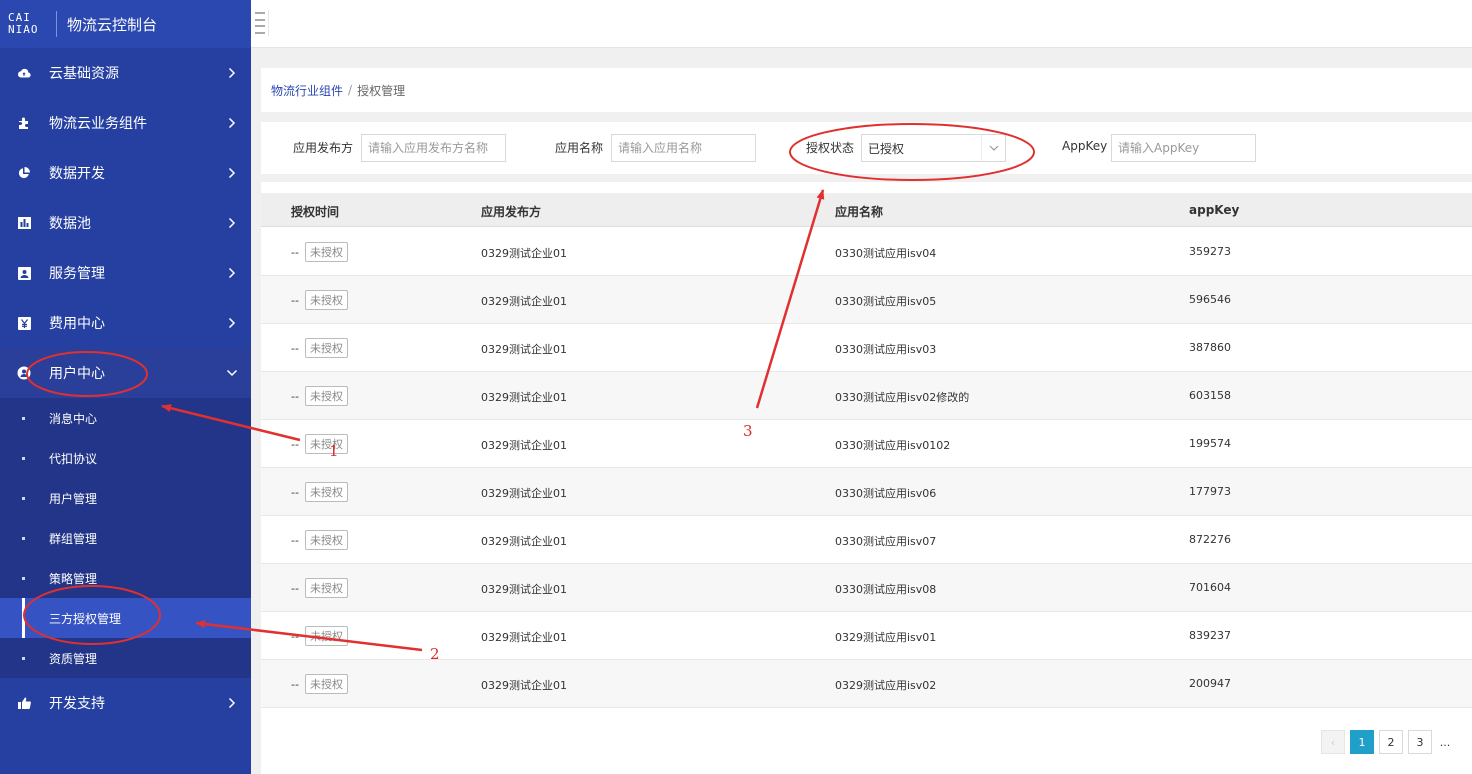 Image resolution: width=1472 pixels, height=774 pixels. I want to click on submenu-item-policy-management: 策略管理, so click(125, 578).